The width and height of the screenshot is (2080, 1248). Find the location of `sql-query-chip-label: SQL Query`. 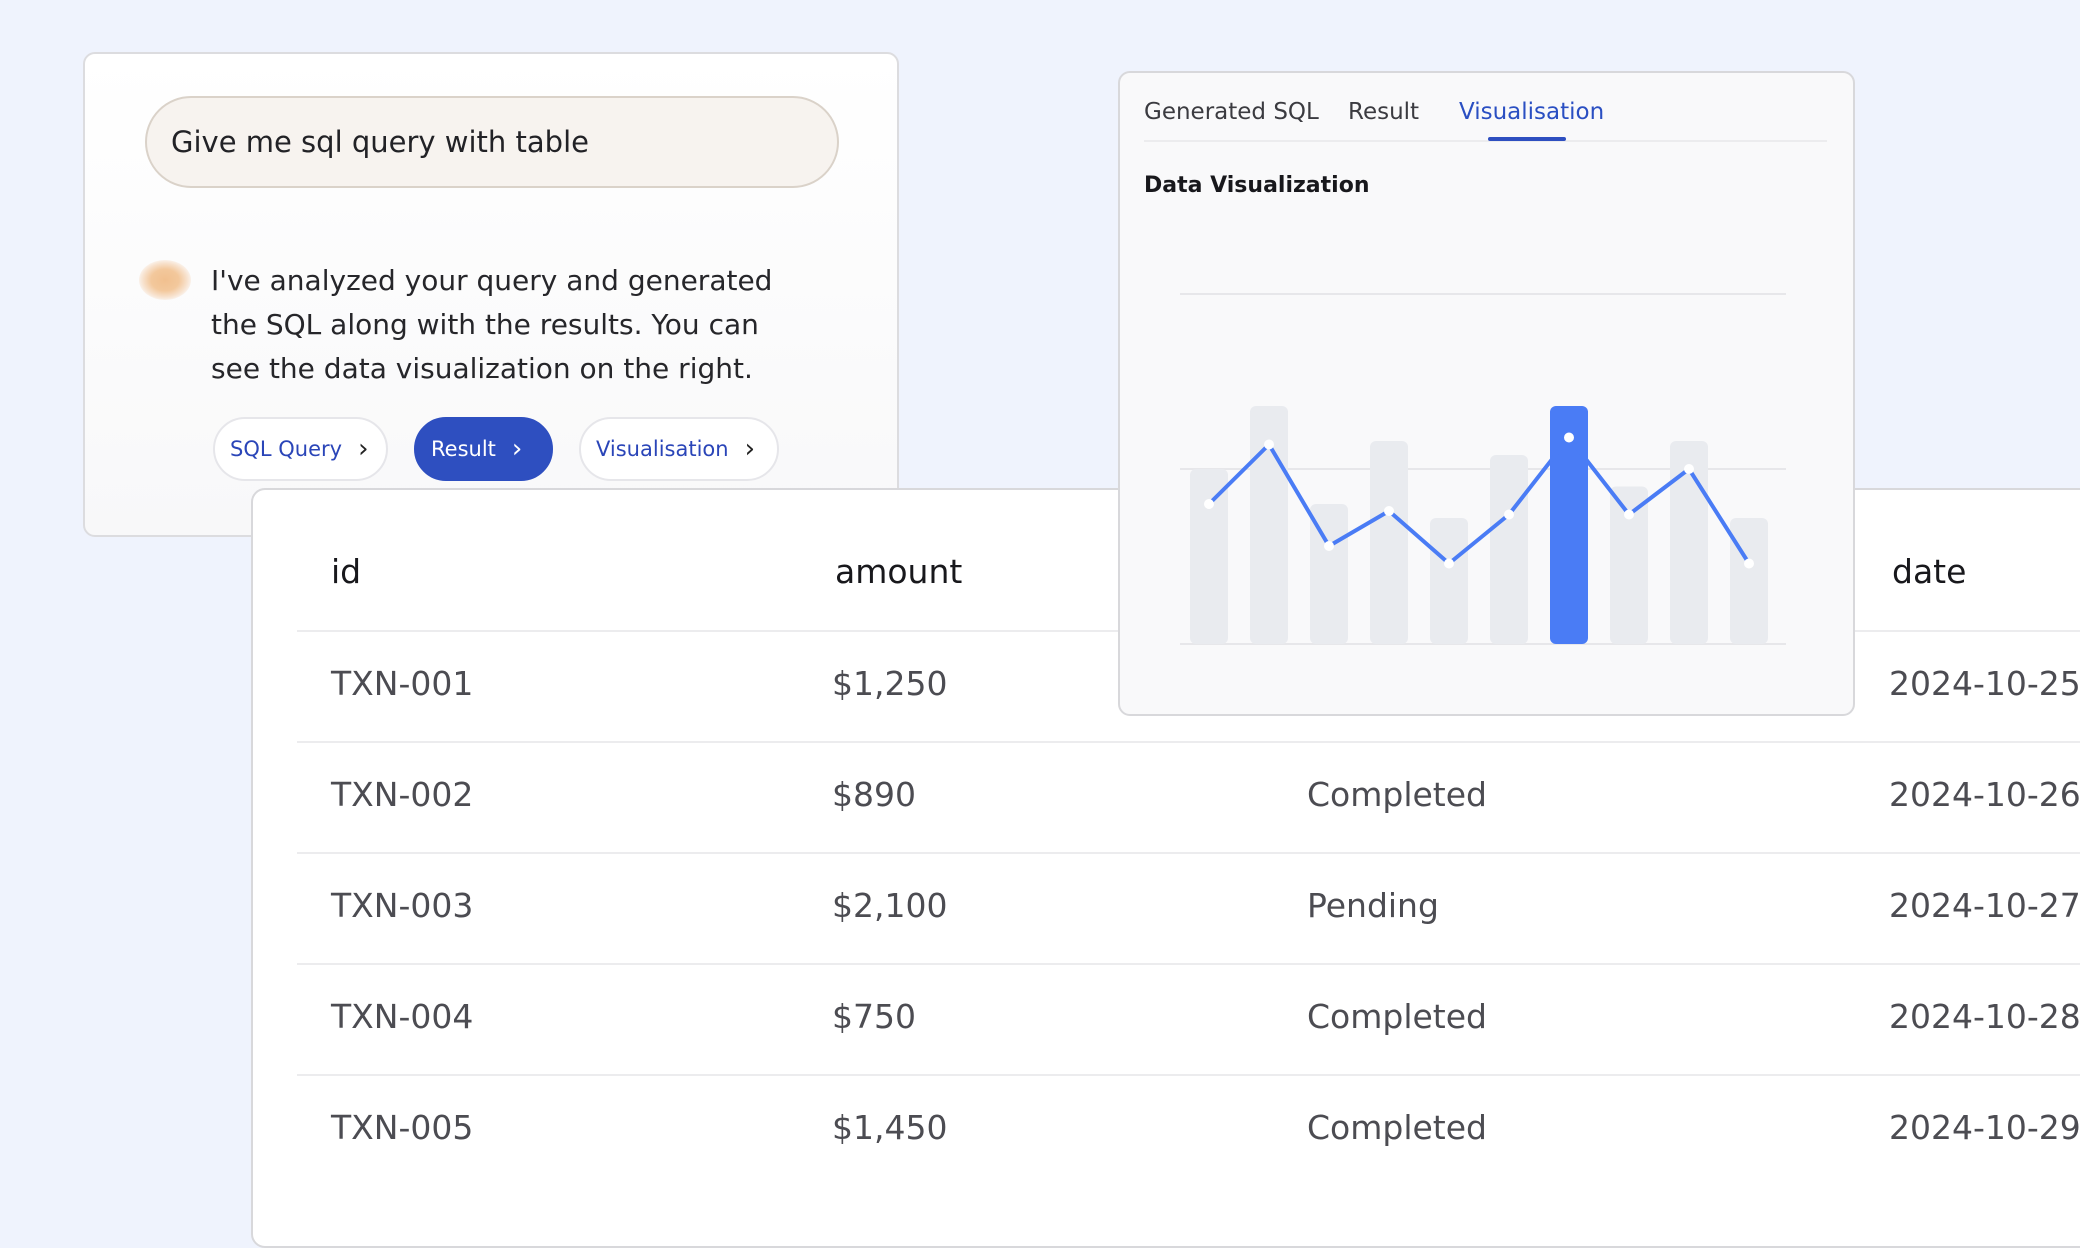

sql-query-chip-label: SQL Query is located at coordinates (286, 449).